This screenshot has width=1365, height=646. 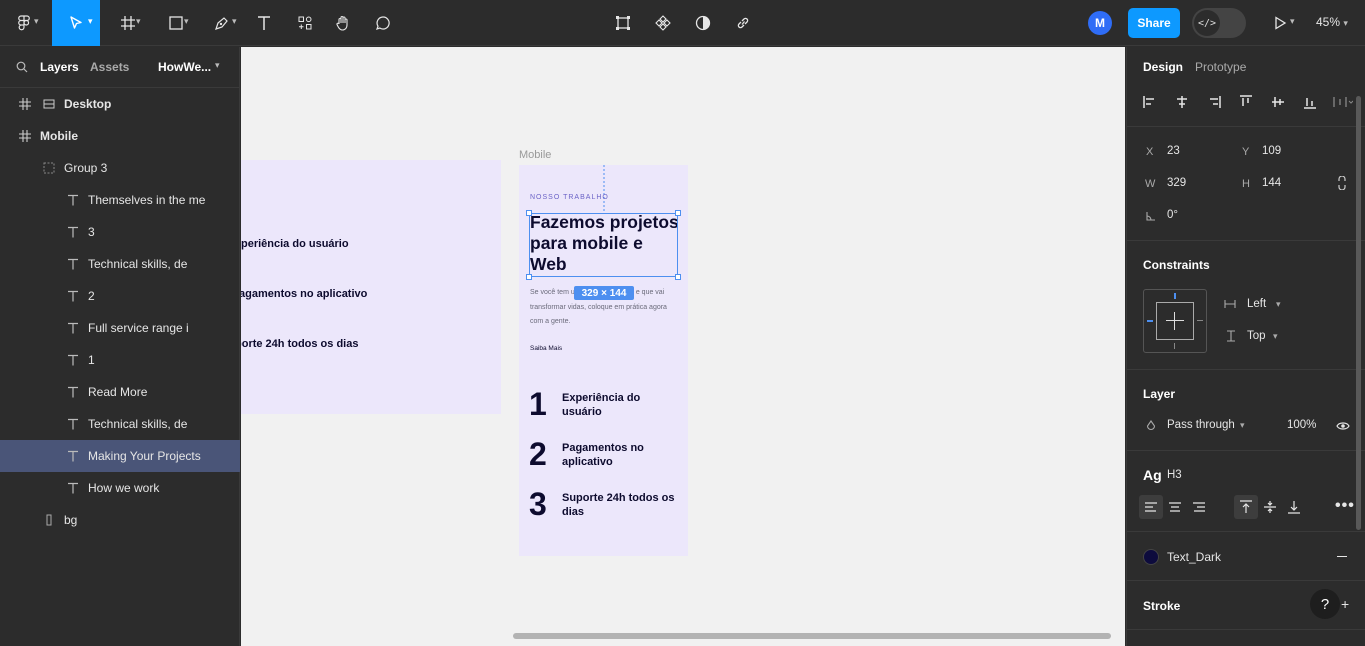 I want to click on selection-box, so click(x=603, y=245).